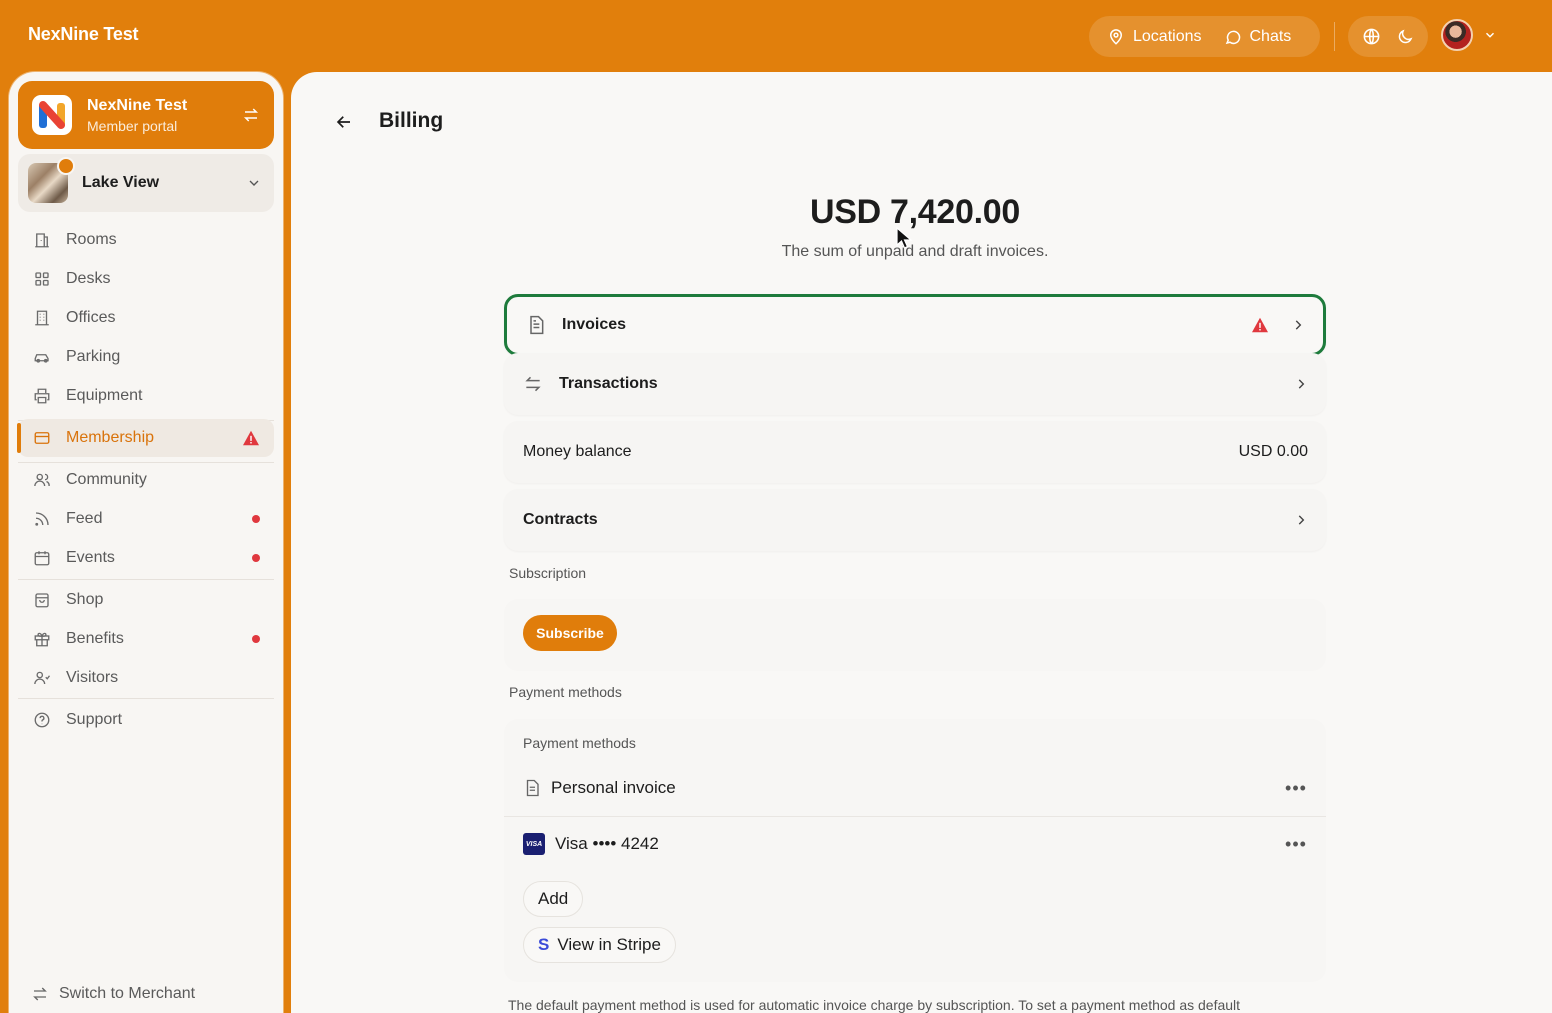 This screenshot has width=1552, height=1013. Describe the element at coordinates (110, 437) in the screenshot. I see `sidebar-item-label: Membership` at that location.